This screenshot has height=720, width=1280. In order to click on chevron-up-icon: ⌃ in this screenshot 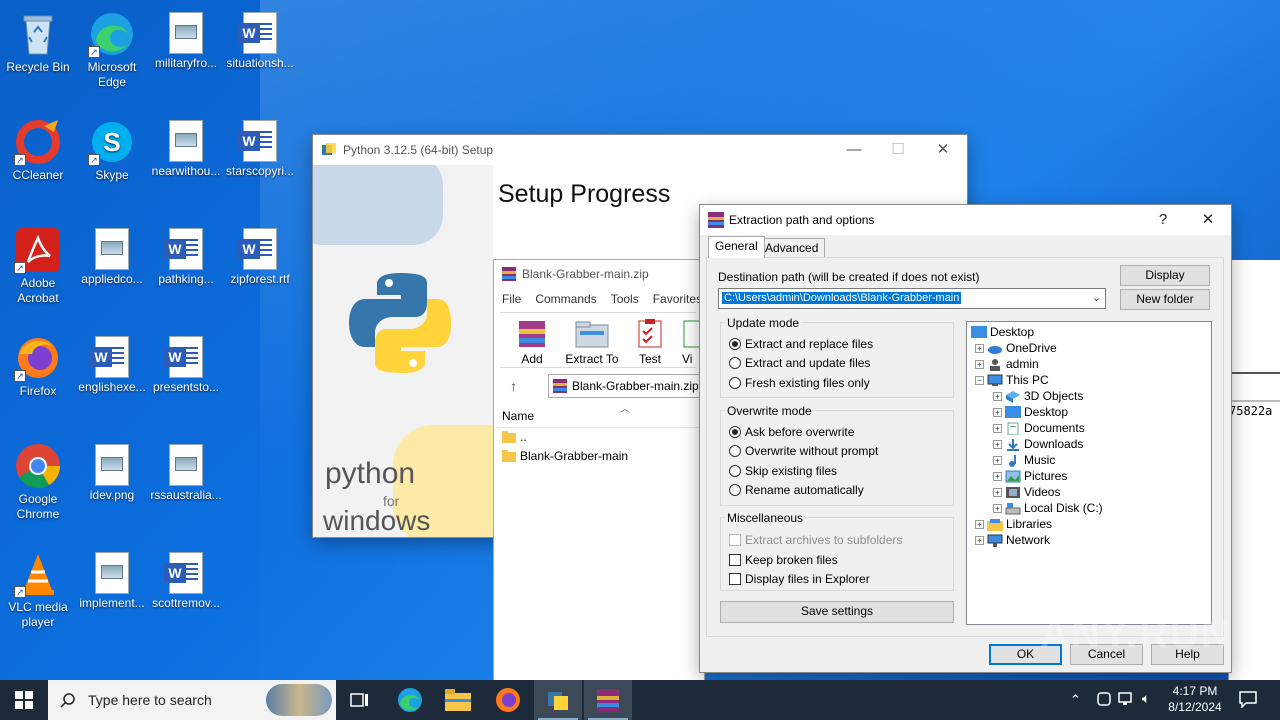, I will do `click(1075, 700)`.